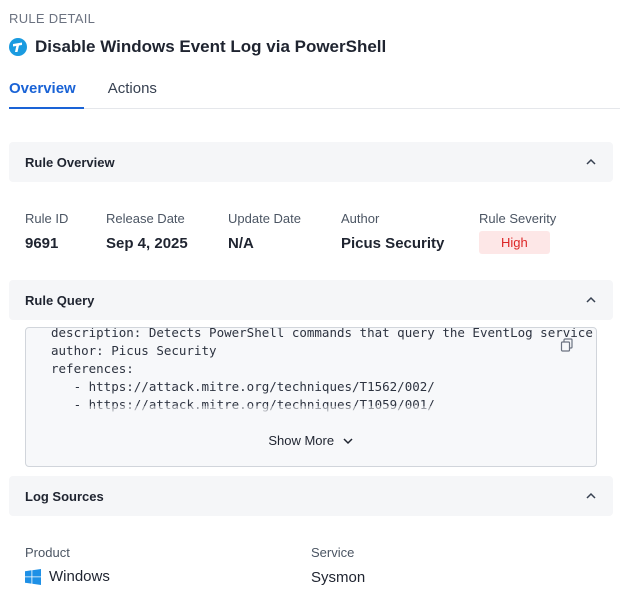 The height and width of the screenshot is (600, 624). I want to click on field-label: Author, so click(360, 218).